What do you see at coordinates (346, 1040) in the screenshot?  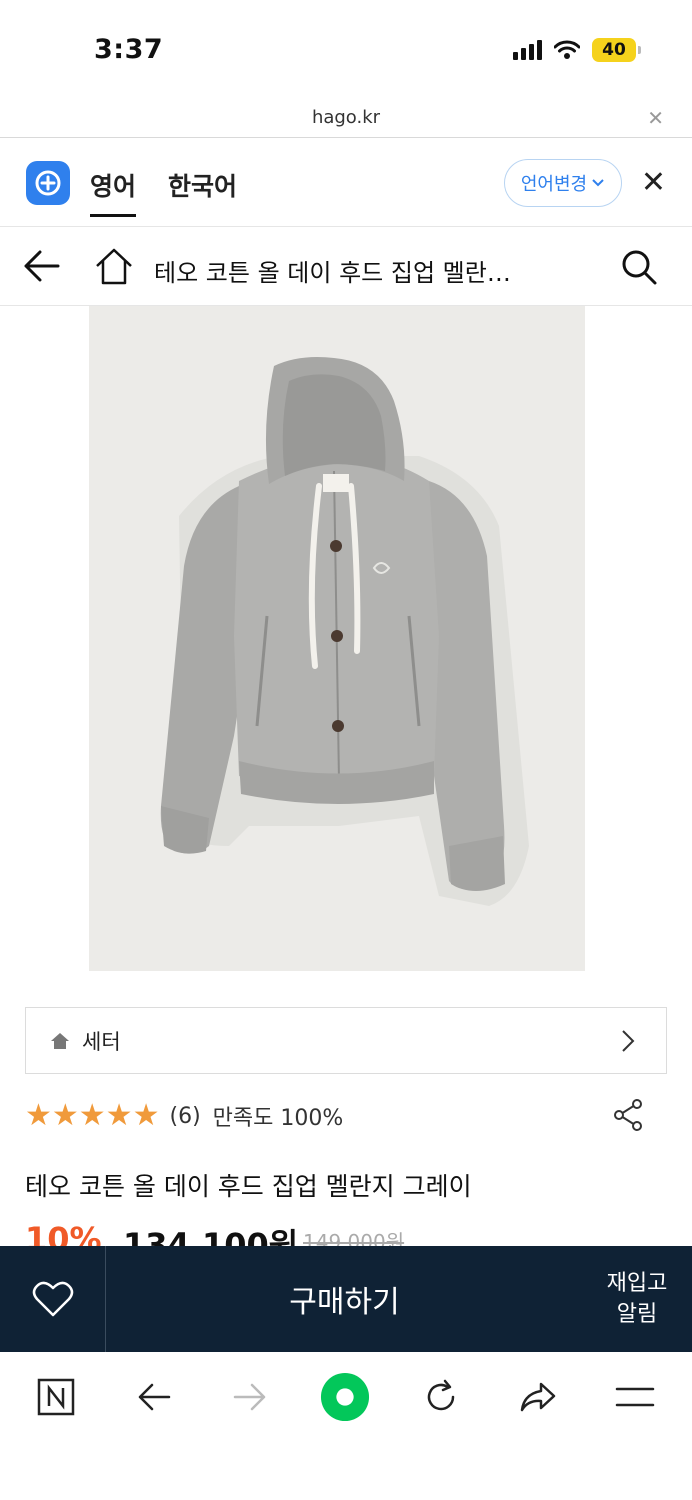 I see `category-breadcrumb: 세터` at bounding box center [346, 1040].